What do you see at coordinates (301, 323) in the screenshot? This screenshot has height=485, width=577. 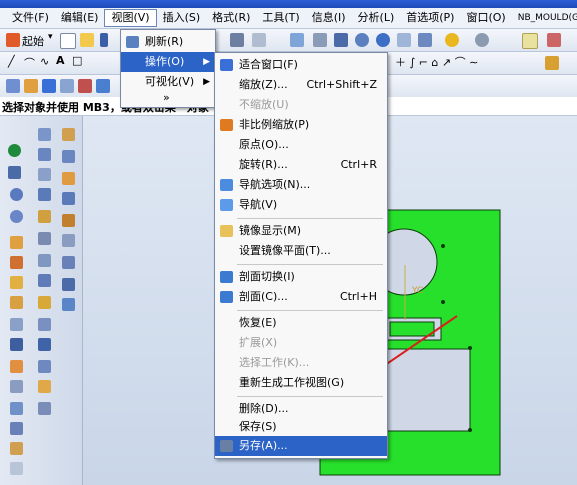 I see `op-restore: 恢复(E)` at bounding box center [301, 323].